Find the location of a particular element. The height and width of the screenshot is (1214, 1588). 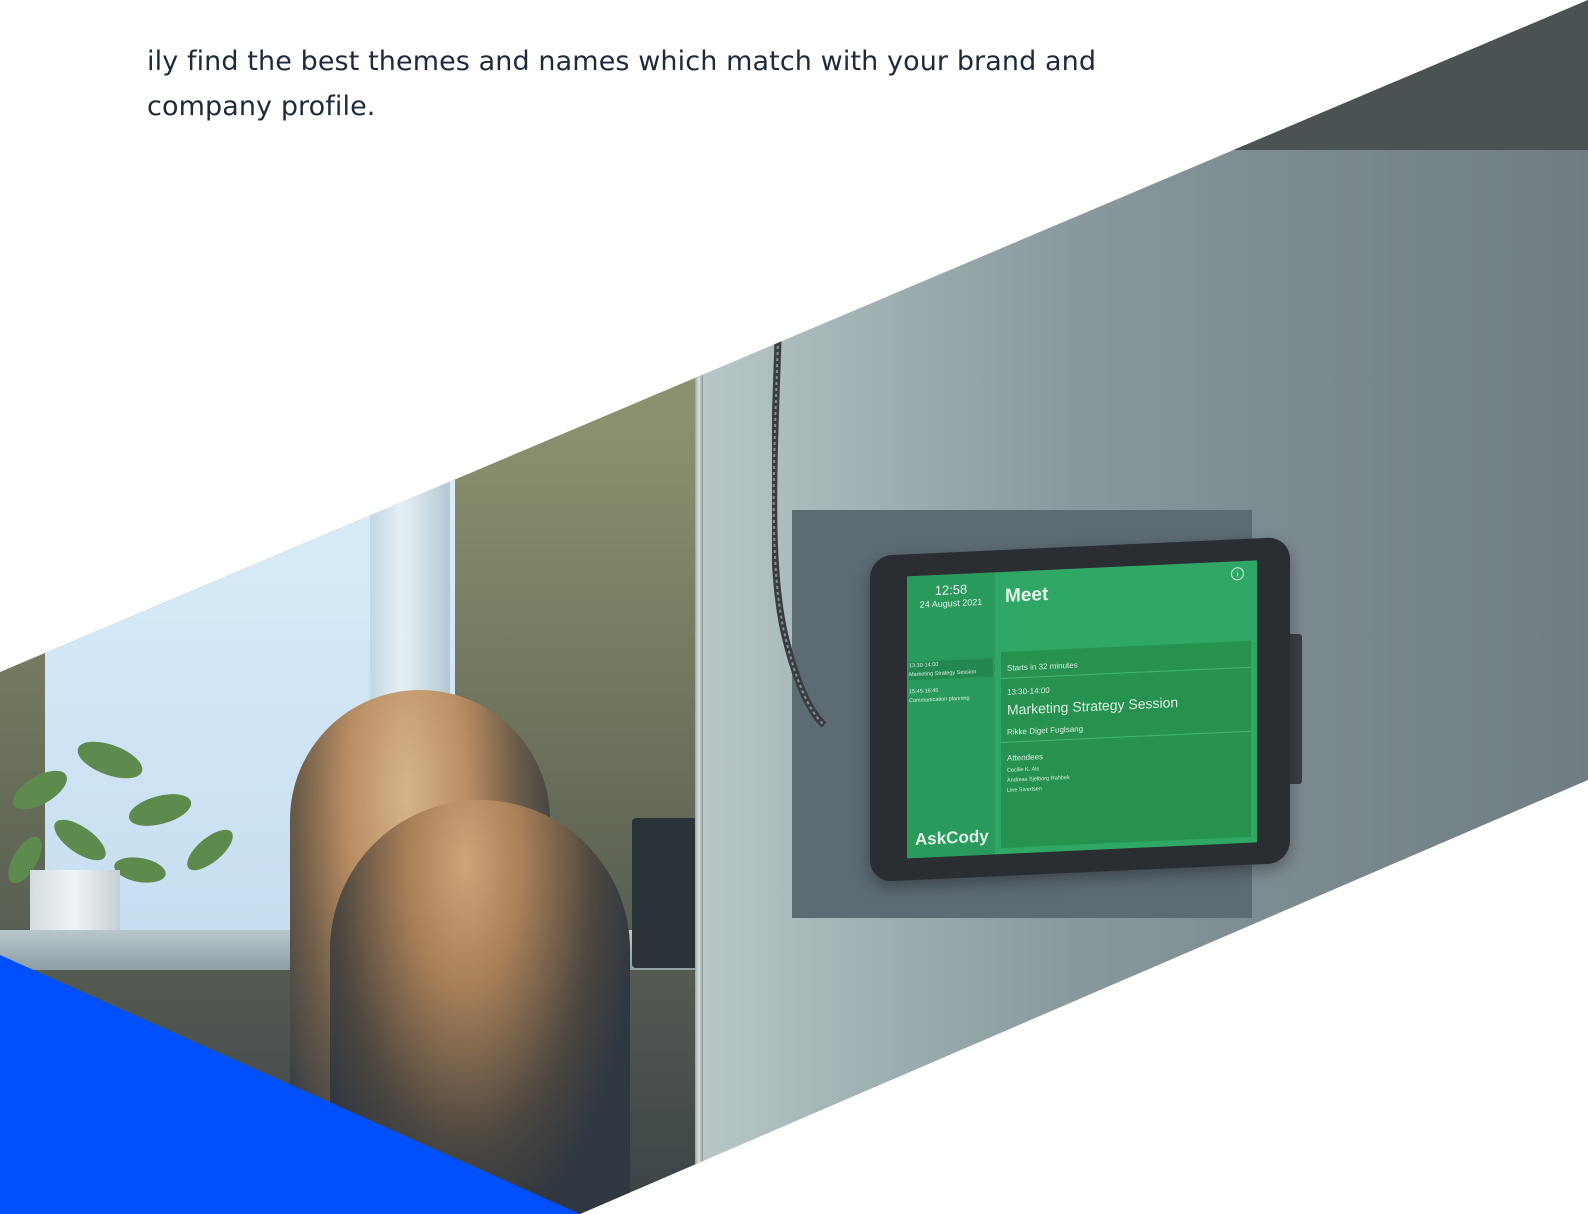

attendee: Line Sivertsen is located at coordinates (1024, 790).